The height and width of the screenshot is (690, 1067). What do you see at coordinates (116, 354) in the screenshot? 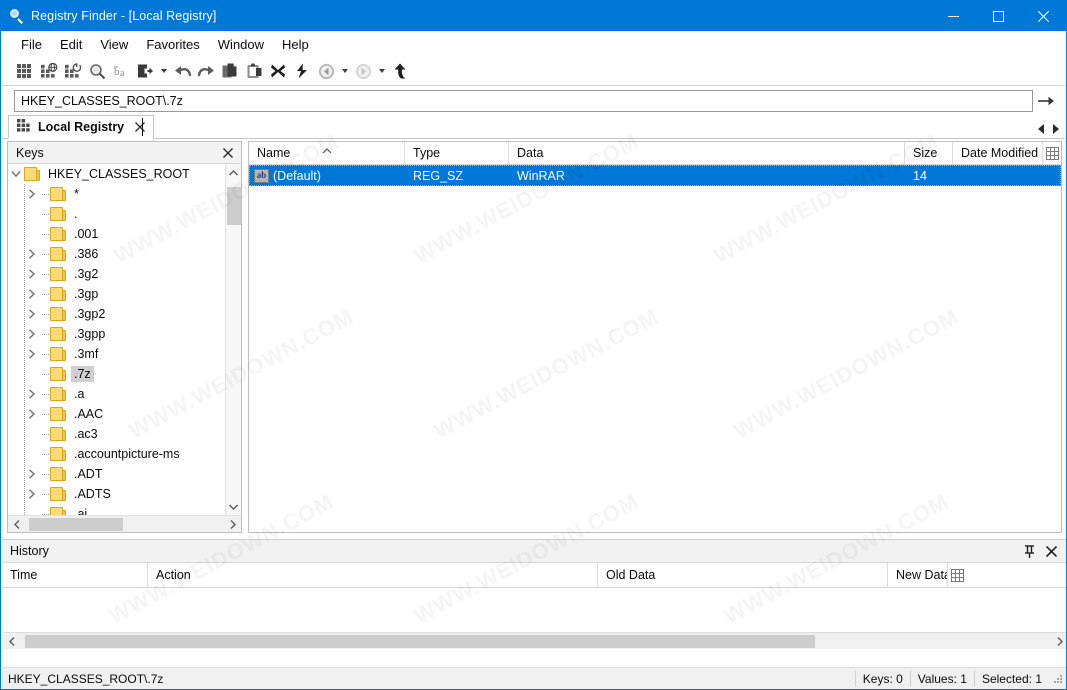
I see `tree-item: .3mf` at bounding box center [116, 354].